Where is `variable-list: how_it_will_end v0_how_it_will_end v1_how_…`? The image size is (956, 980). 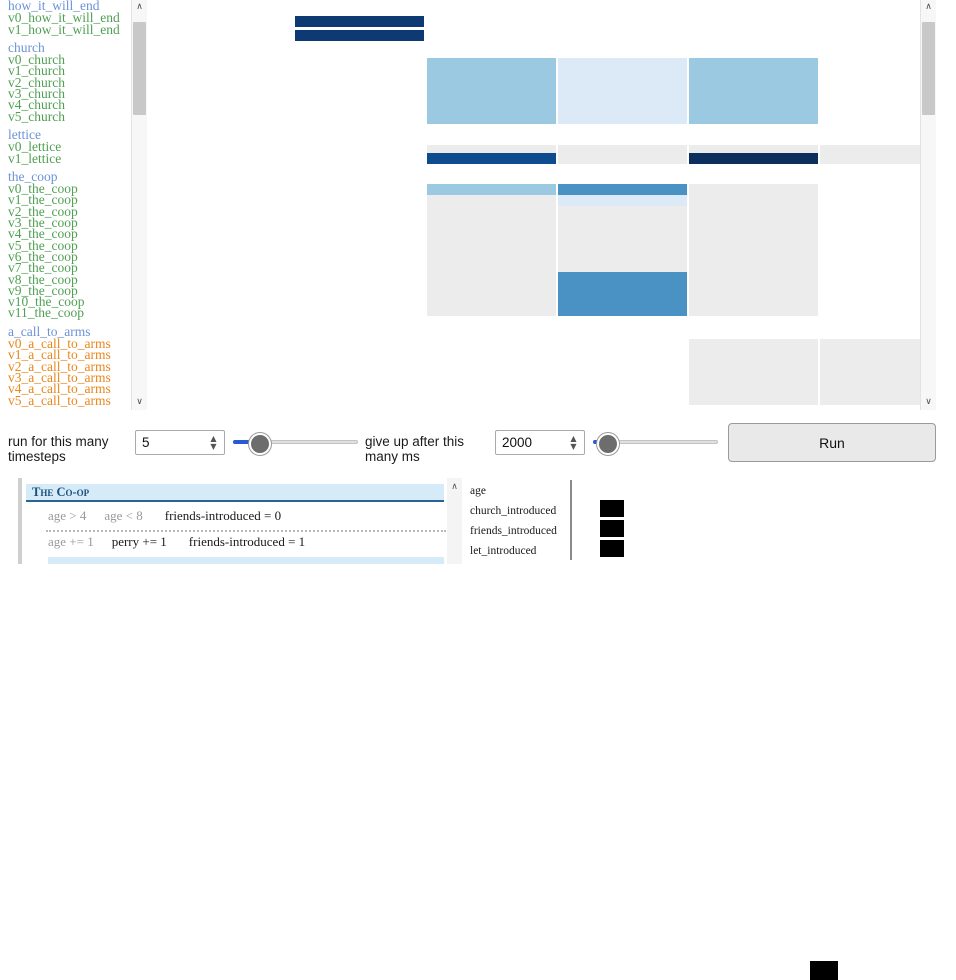
variable-list: how_it_will_end v0_how_it_will_end v1_how_… is located at coordinates (65, 205).